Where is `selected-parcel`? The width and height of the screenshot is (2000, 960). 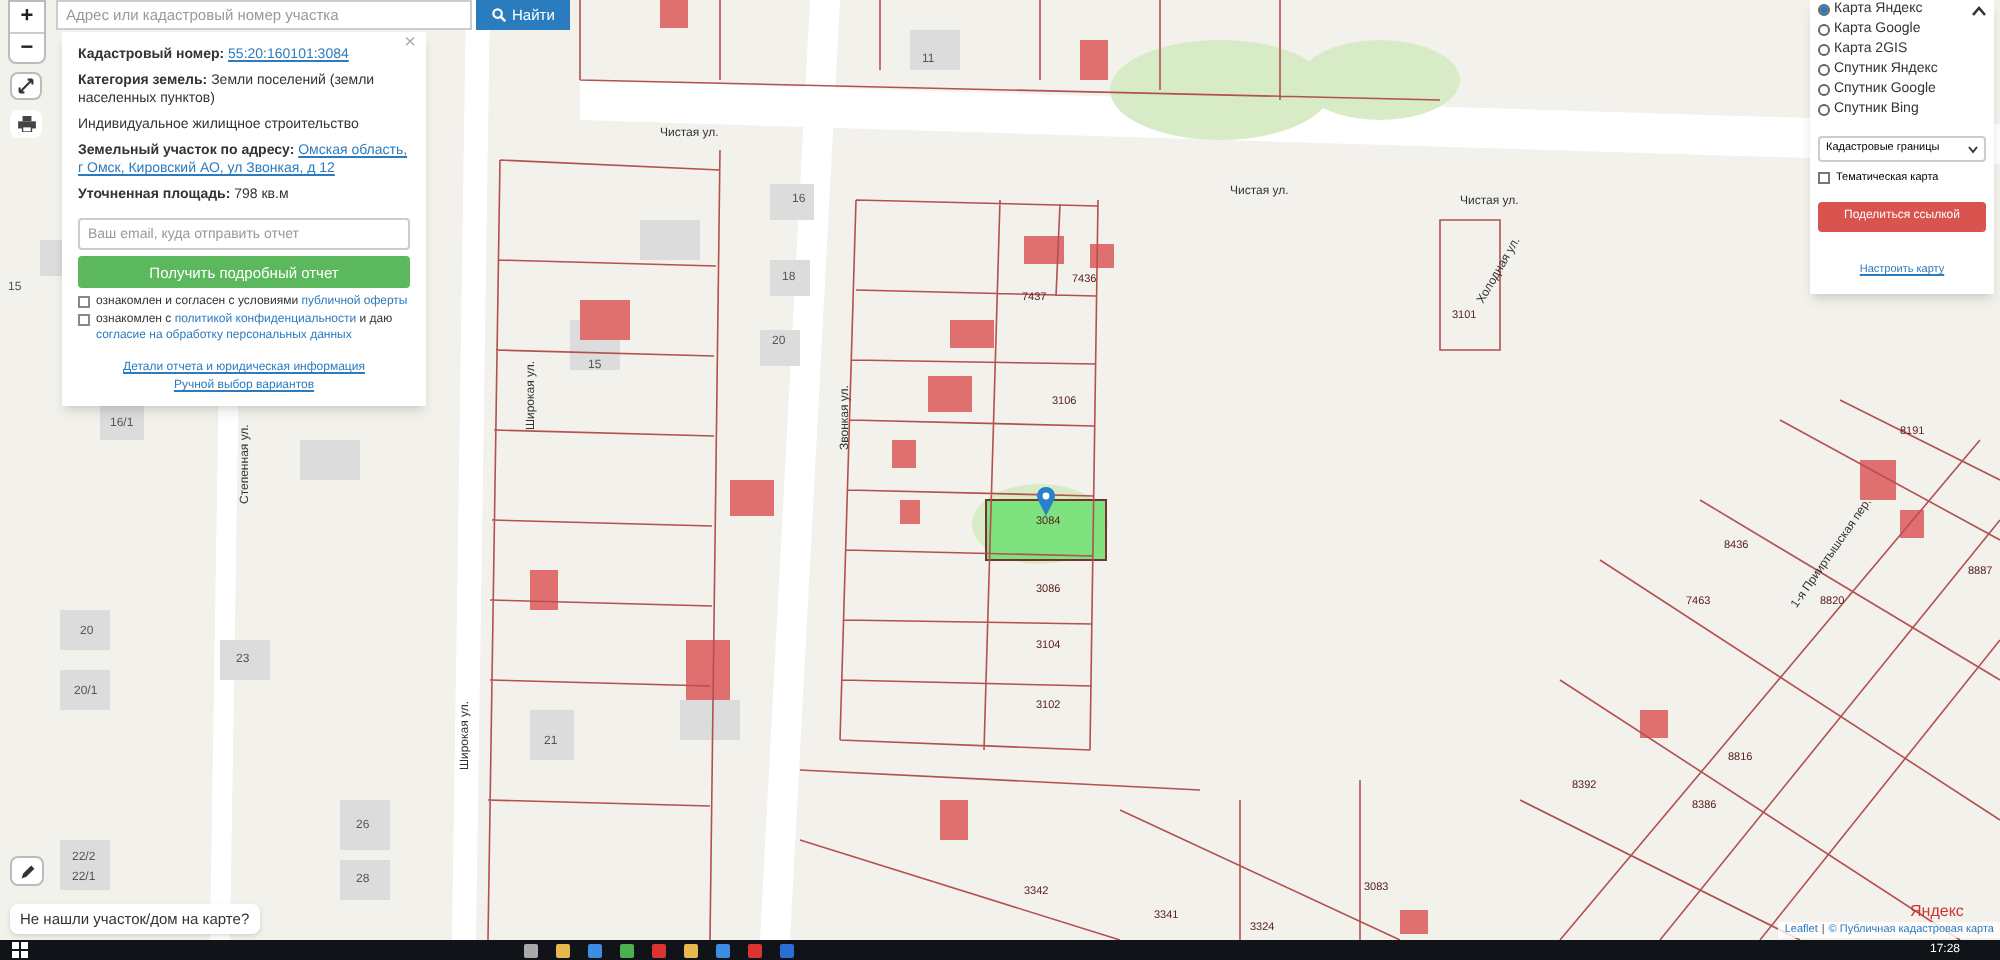 selected-parcel is located at coordinates (1046, 530).